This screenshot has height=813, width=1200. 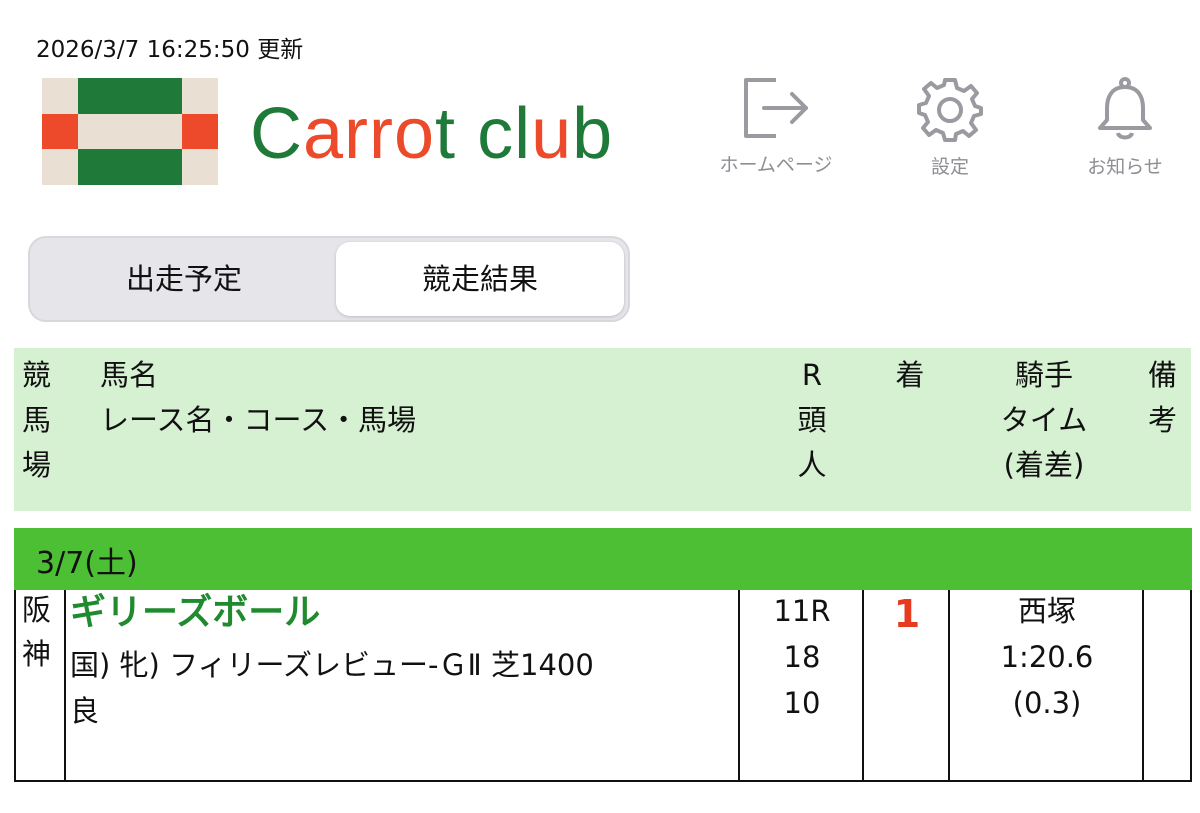 What do you see at coordinates (332, 688) in the screenshot?
I see `race-info: 国) 牝) フィリーズレビュー-ＧⅡ 芝1400 良` at bounding box center [332, 688].